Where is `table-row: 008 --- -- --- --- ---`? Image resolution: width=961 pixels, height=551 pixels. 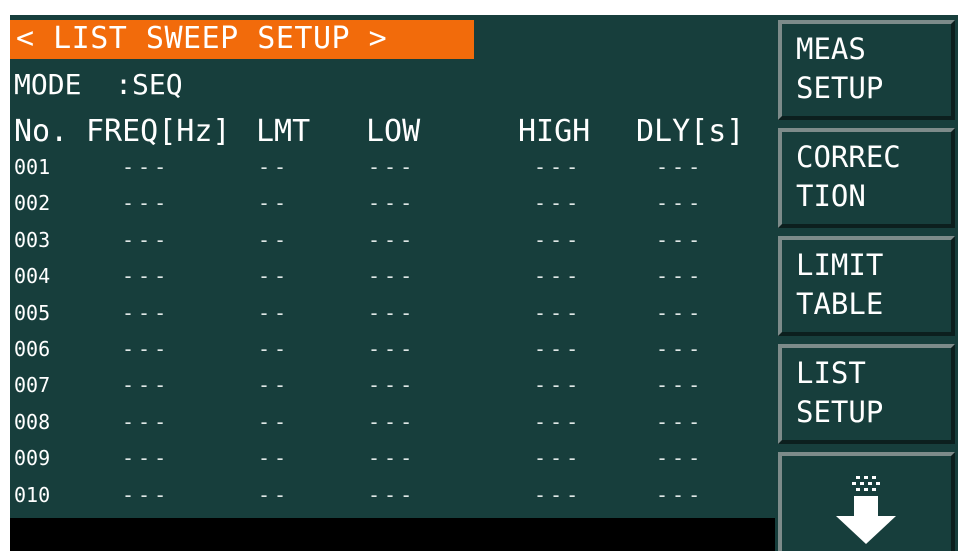 table-row: 008 --- -- --- --- --- is located at coordinates (390, 425).